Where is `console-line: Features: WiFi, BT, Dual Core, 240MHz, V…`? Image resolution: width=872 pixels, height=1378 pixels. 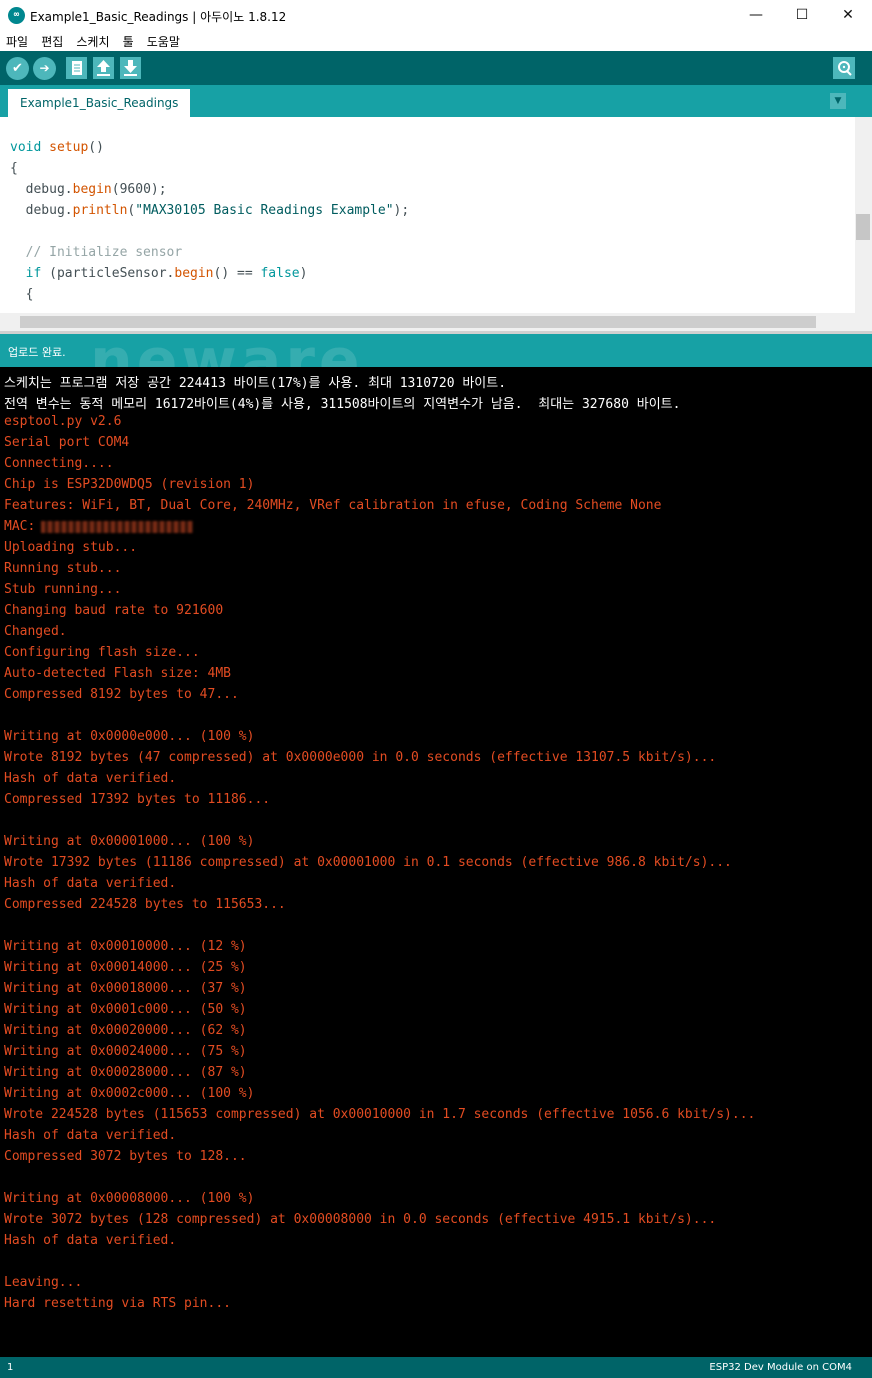 console-line: Features: WiFi, BT, Dual Core, 240MHz, V… is located at coordinates (333, 505).